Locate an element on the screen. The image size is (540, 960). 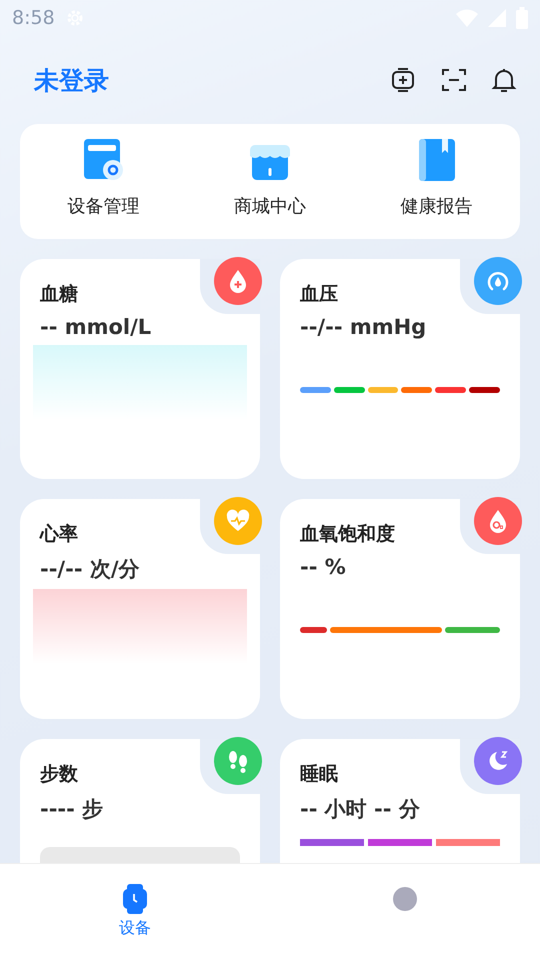
card-title: 心率 is located at coordinates (59, 534).